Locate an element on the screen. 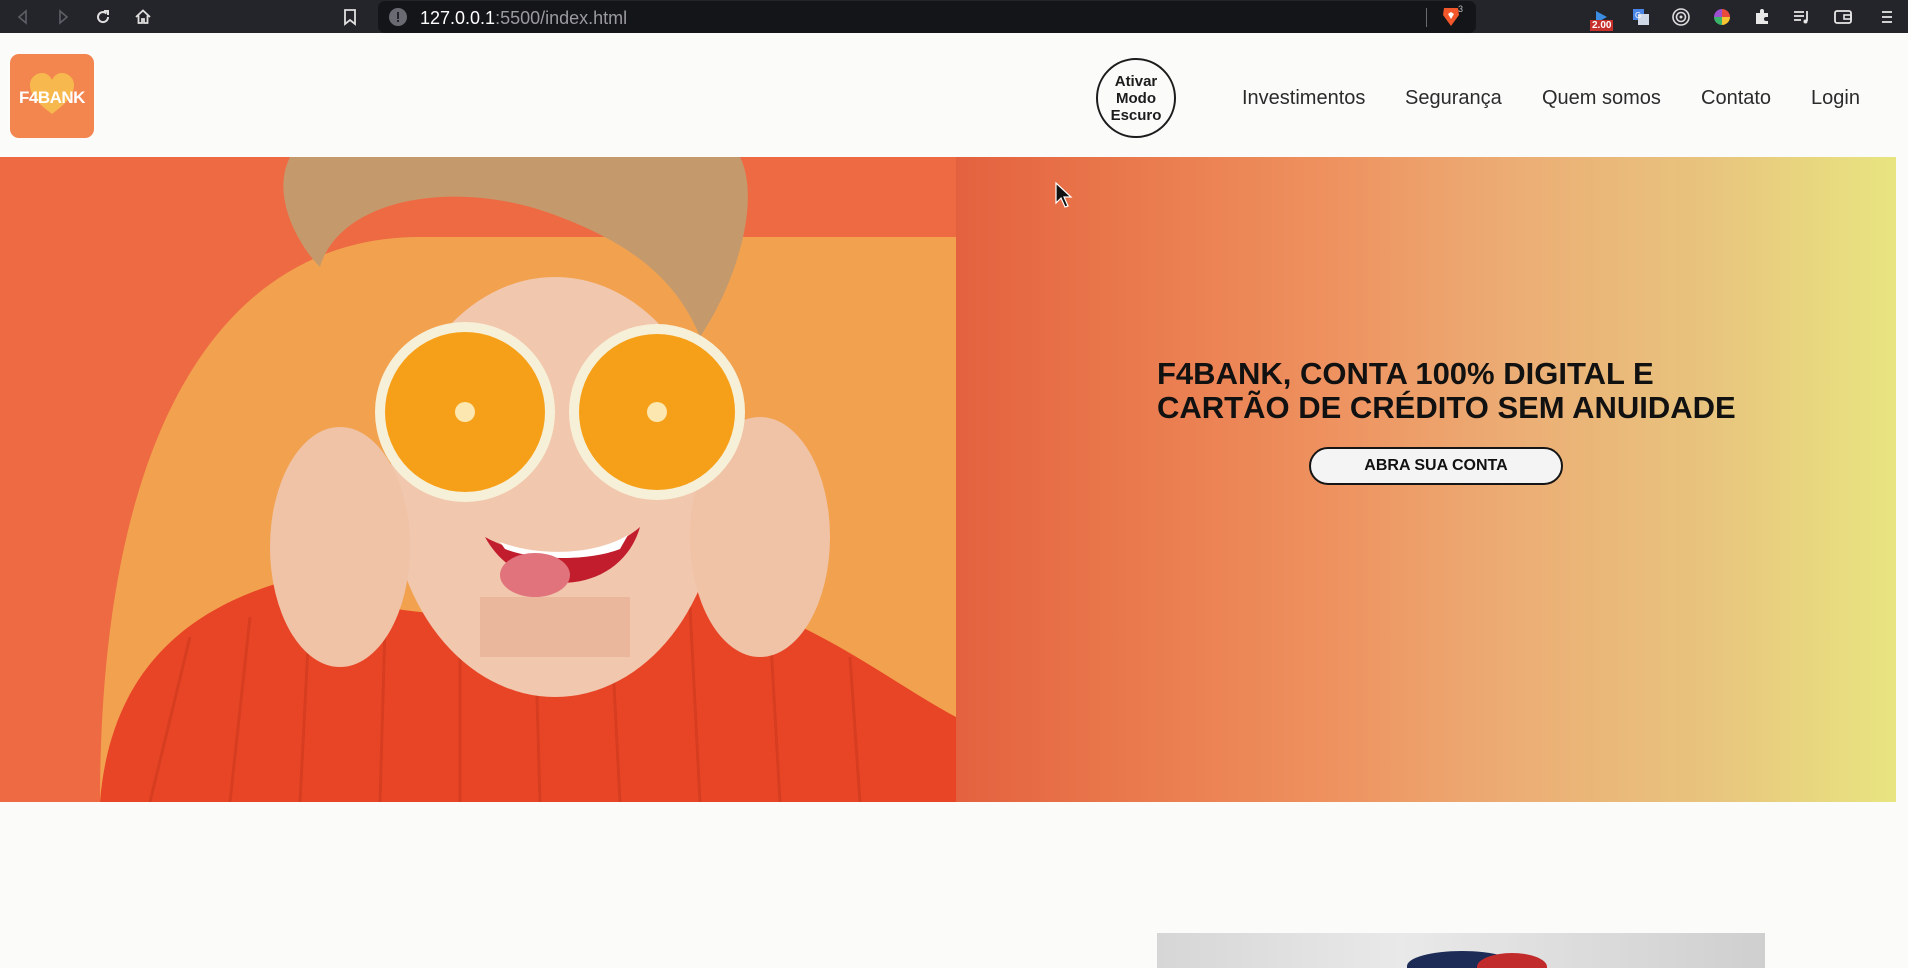 The image size is (1908, 968). nav-seguranca: Segurança is located at coordinates (1453, 98).